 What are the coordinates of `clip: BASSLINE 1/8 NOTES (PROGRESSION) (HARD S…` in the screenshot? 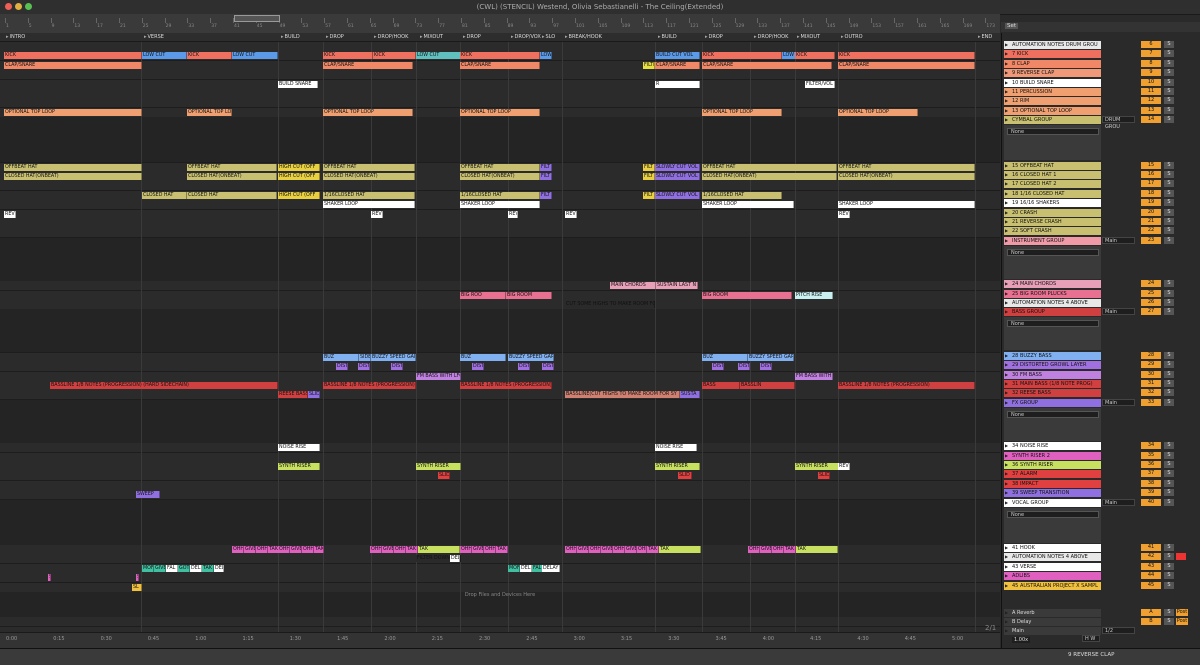 It's located at (164, 385).